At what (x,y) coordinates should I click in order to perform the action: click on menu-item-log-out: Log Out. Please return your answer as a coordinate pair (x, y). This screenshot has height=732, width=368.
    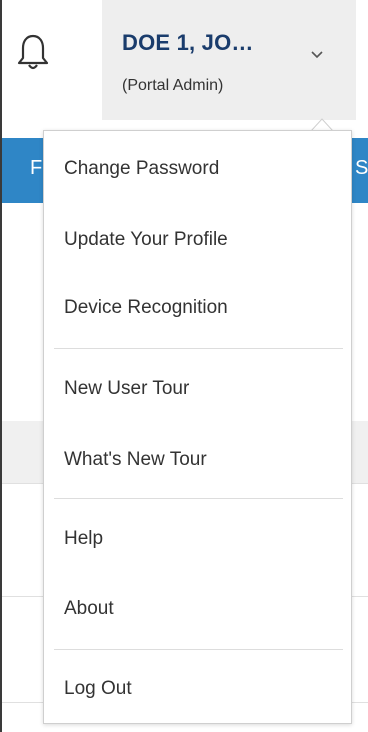
    Looking at the image, I should click on (98, 689).